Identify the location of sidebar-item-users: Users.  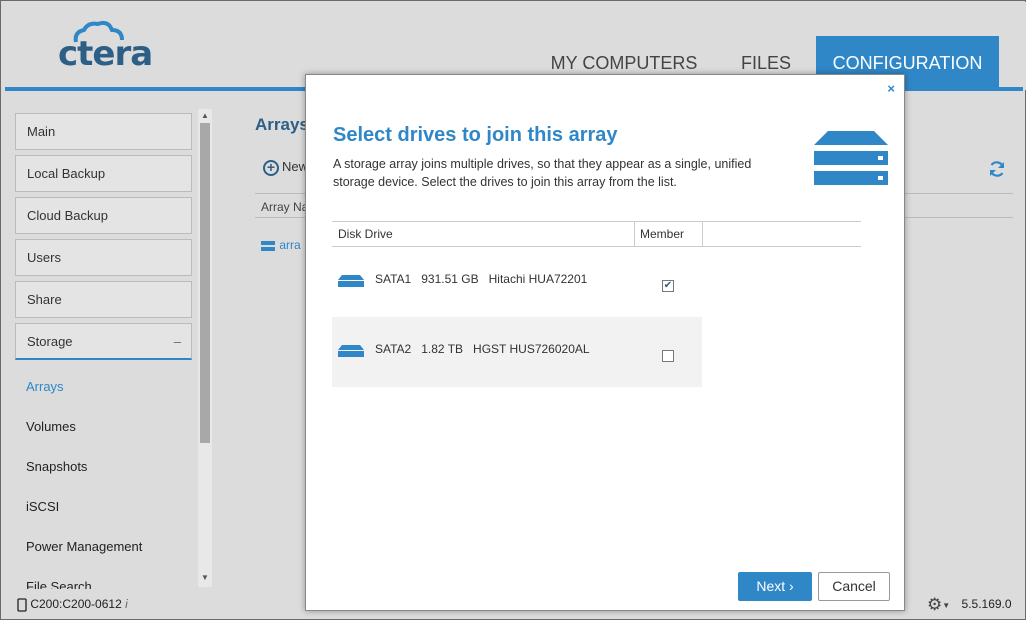
(103, 257).